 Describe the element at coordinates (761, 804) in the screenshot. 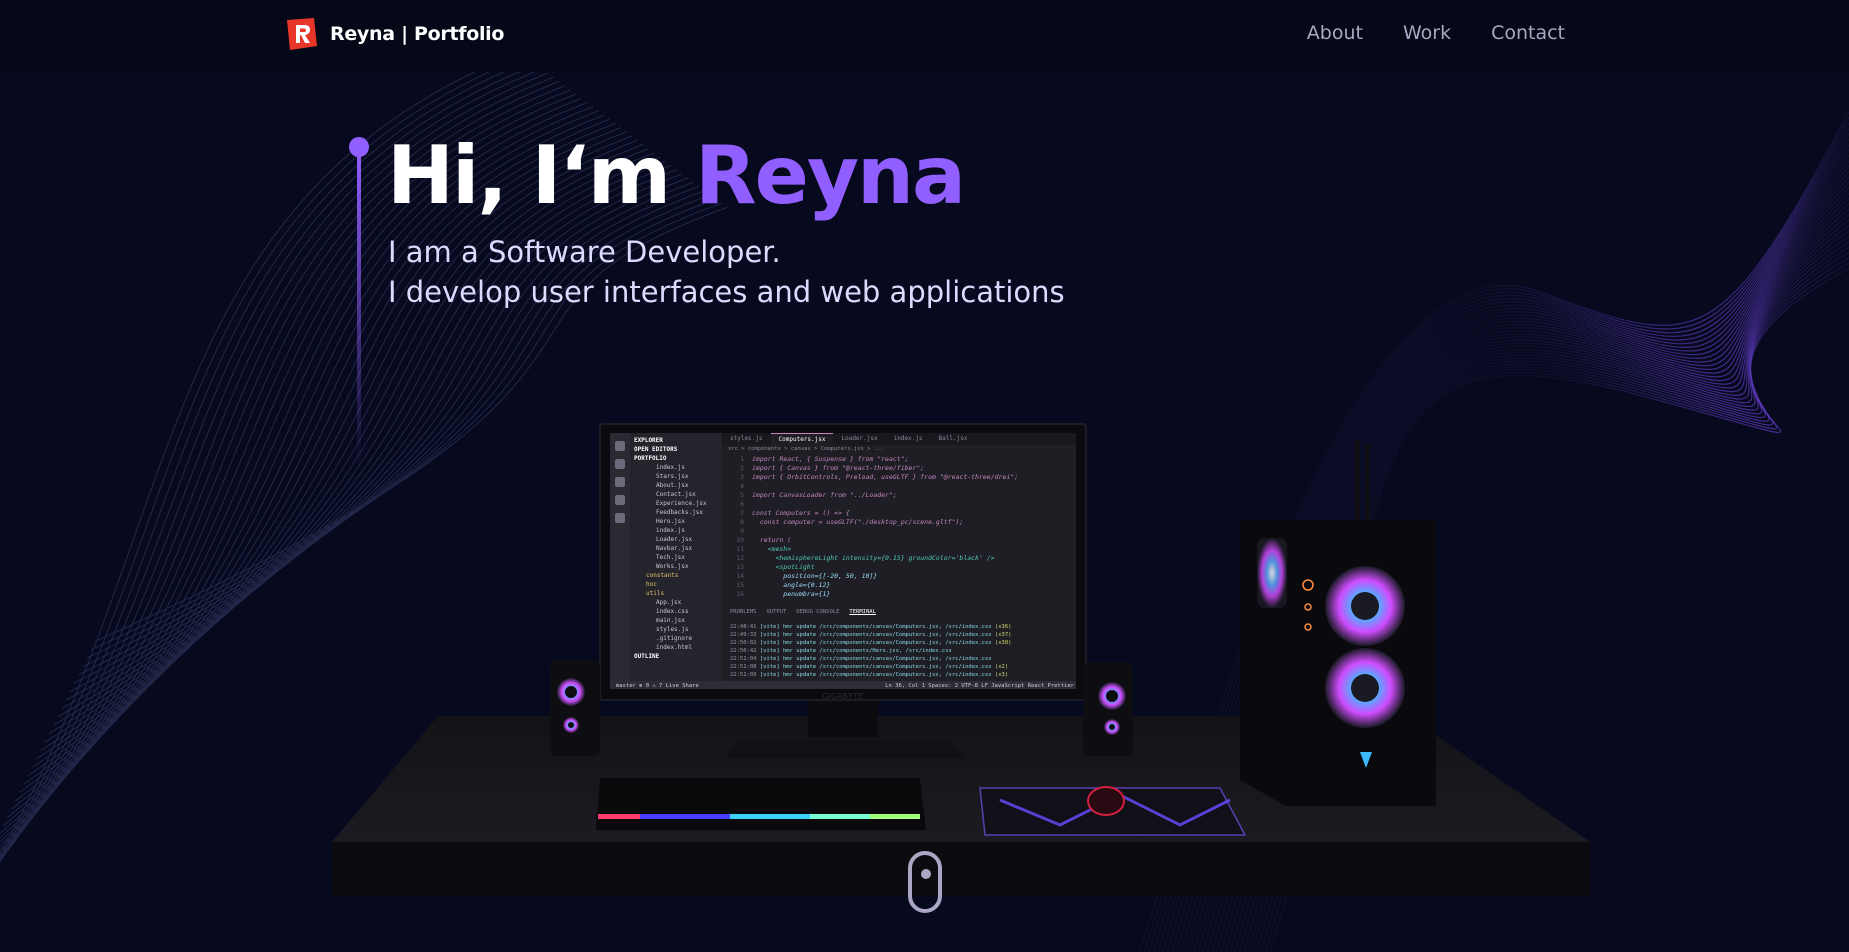

I see `keyboard` at that location.